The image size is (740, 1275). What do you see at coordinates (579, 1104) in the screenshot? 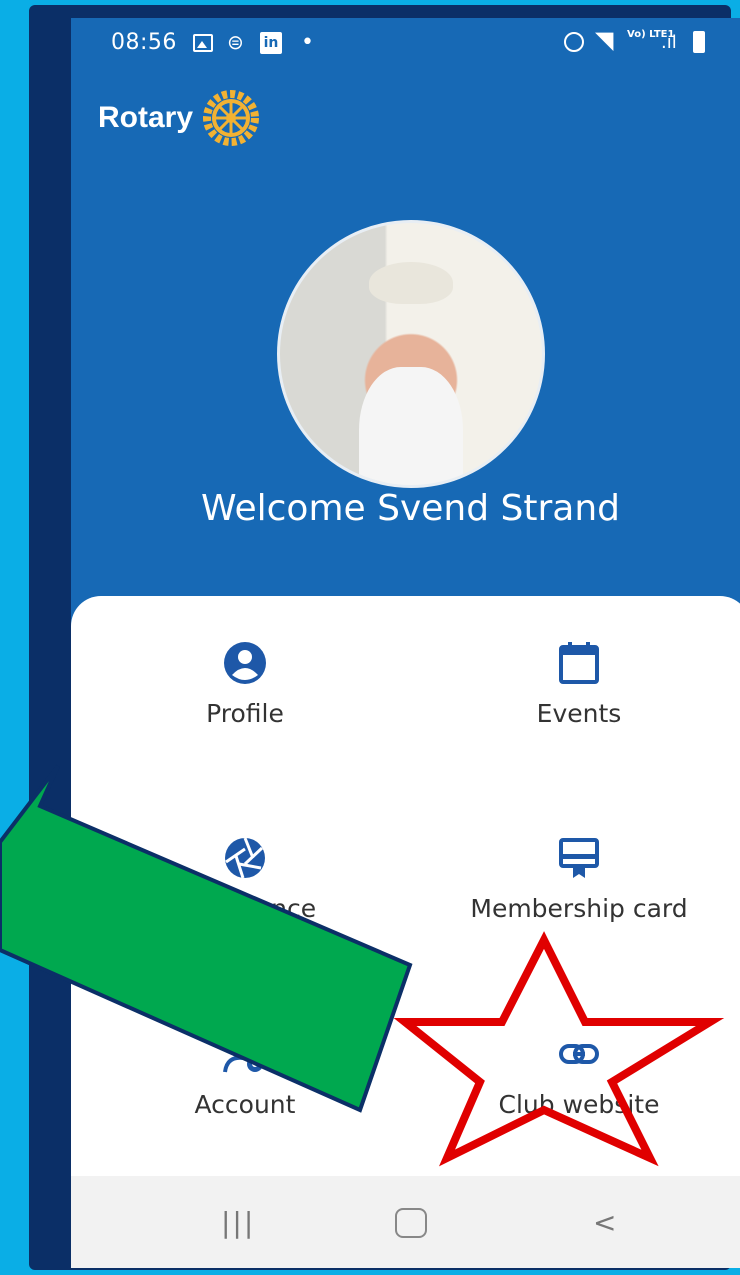
I see `menu-website-label: Club website` at bounding box center [579, 1104].